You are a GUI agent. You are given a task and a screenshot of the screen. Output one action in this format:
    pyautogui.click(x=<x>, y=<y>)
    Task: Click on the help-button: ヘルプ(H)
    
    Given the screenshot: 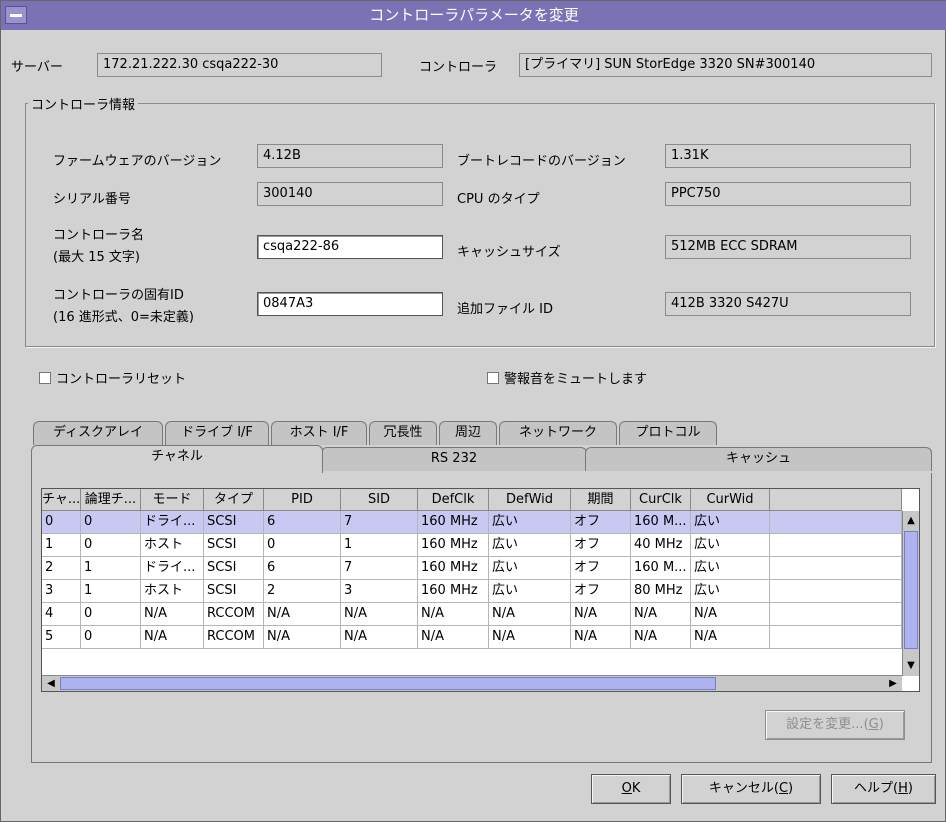 What is the action you would take?
    pyautogui.click(x=883, y=789)
    